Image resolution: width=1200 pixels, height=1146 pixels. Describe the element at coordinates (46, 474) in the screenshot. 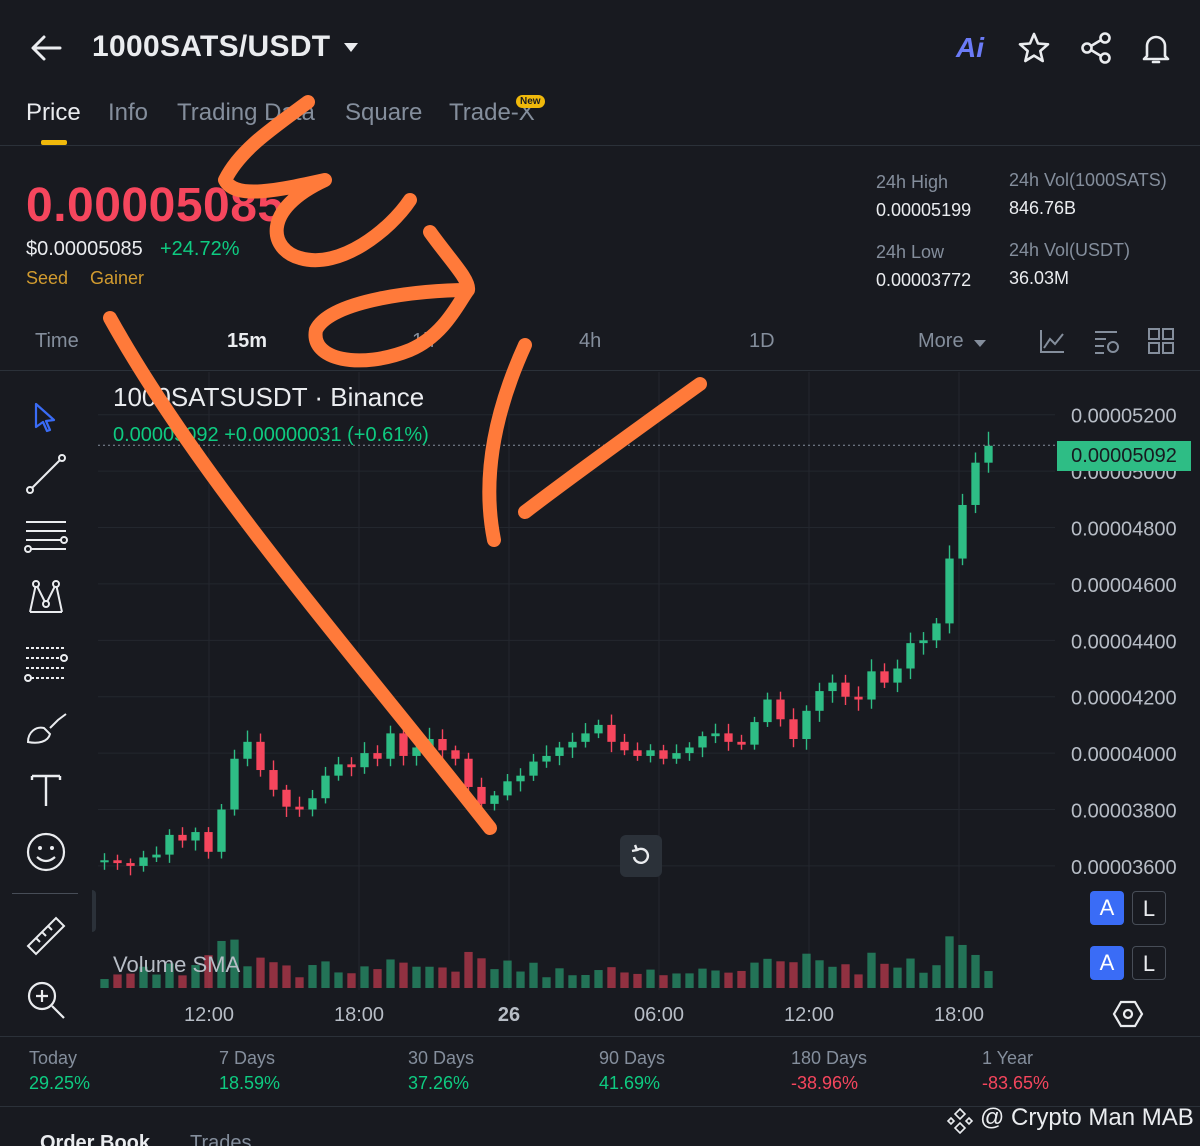

I see `trend-line-icon` at that location.